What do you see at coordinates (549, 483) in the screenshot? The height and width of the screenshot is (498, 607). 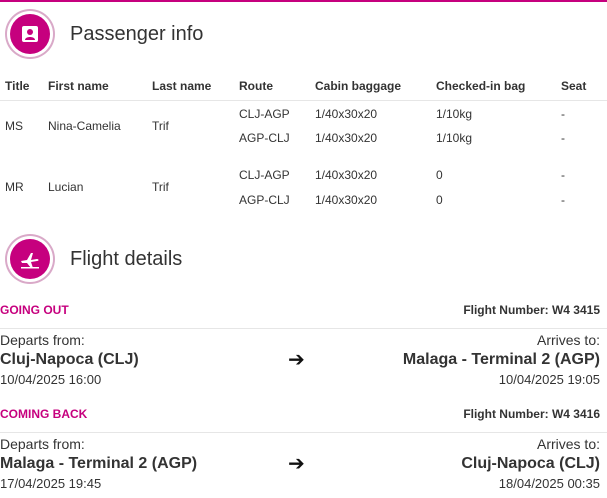 I see `arrival-time: 18/04/2025 00:35` at bounding box center [549, 483].